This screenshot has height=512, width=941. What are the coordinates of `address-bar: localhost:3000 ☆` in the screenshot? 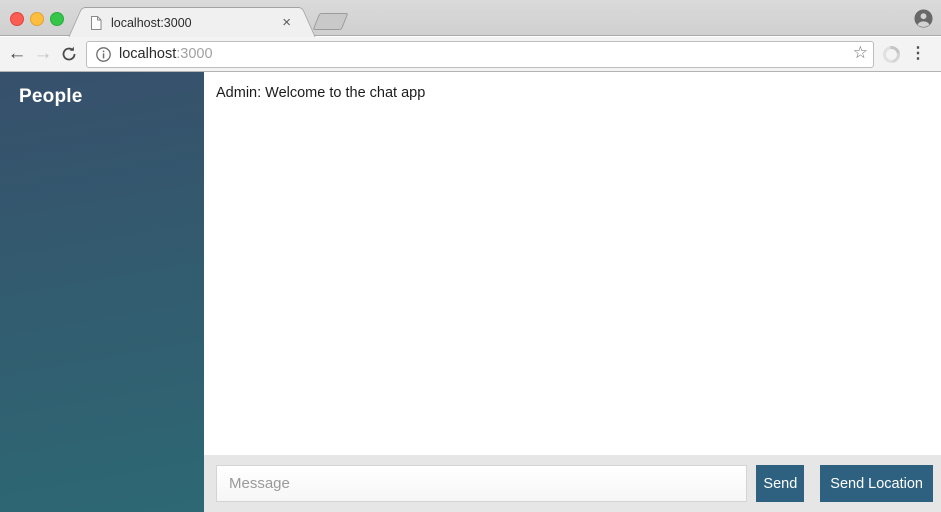 It's located at (480, 54).